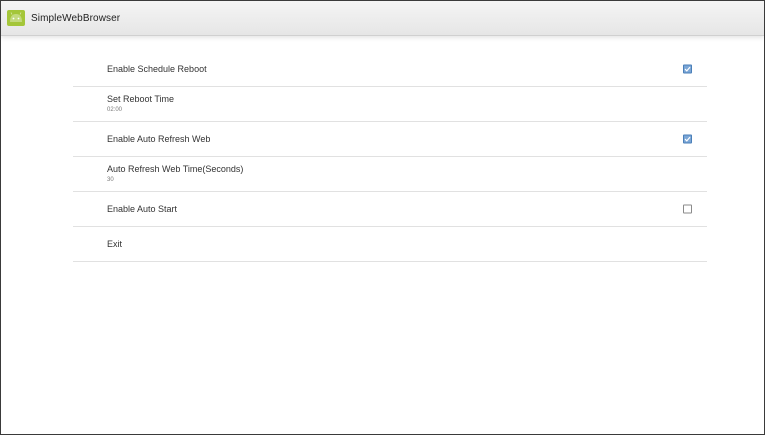  What do you see at coordinates (115, 243) in the screenshot?
I see `pref-title: Exit` at bounding box center [115, 243].